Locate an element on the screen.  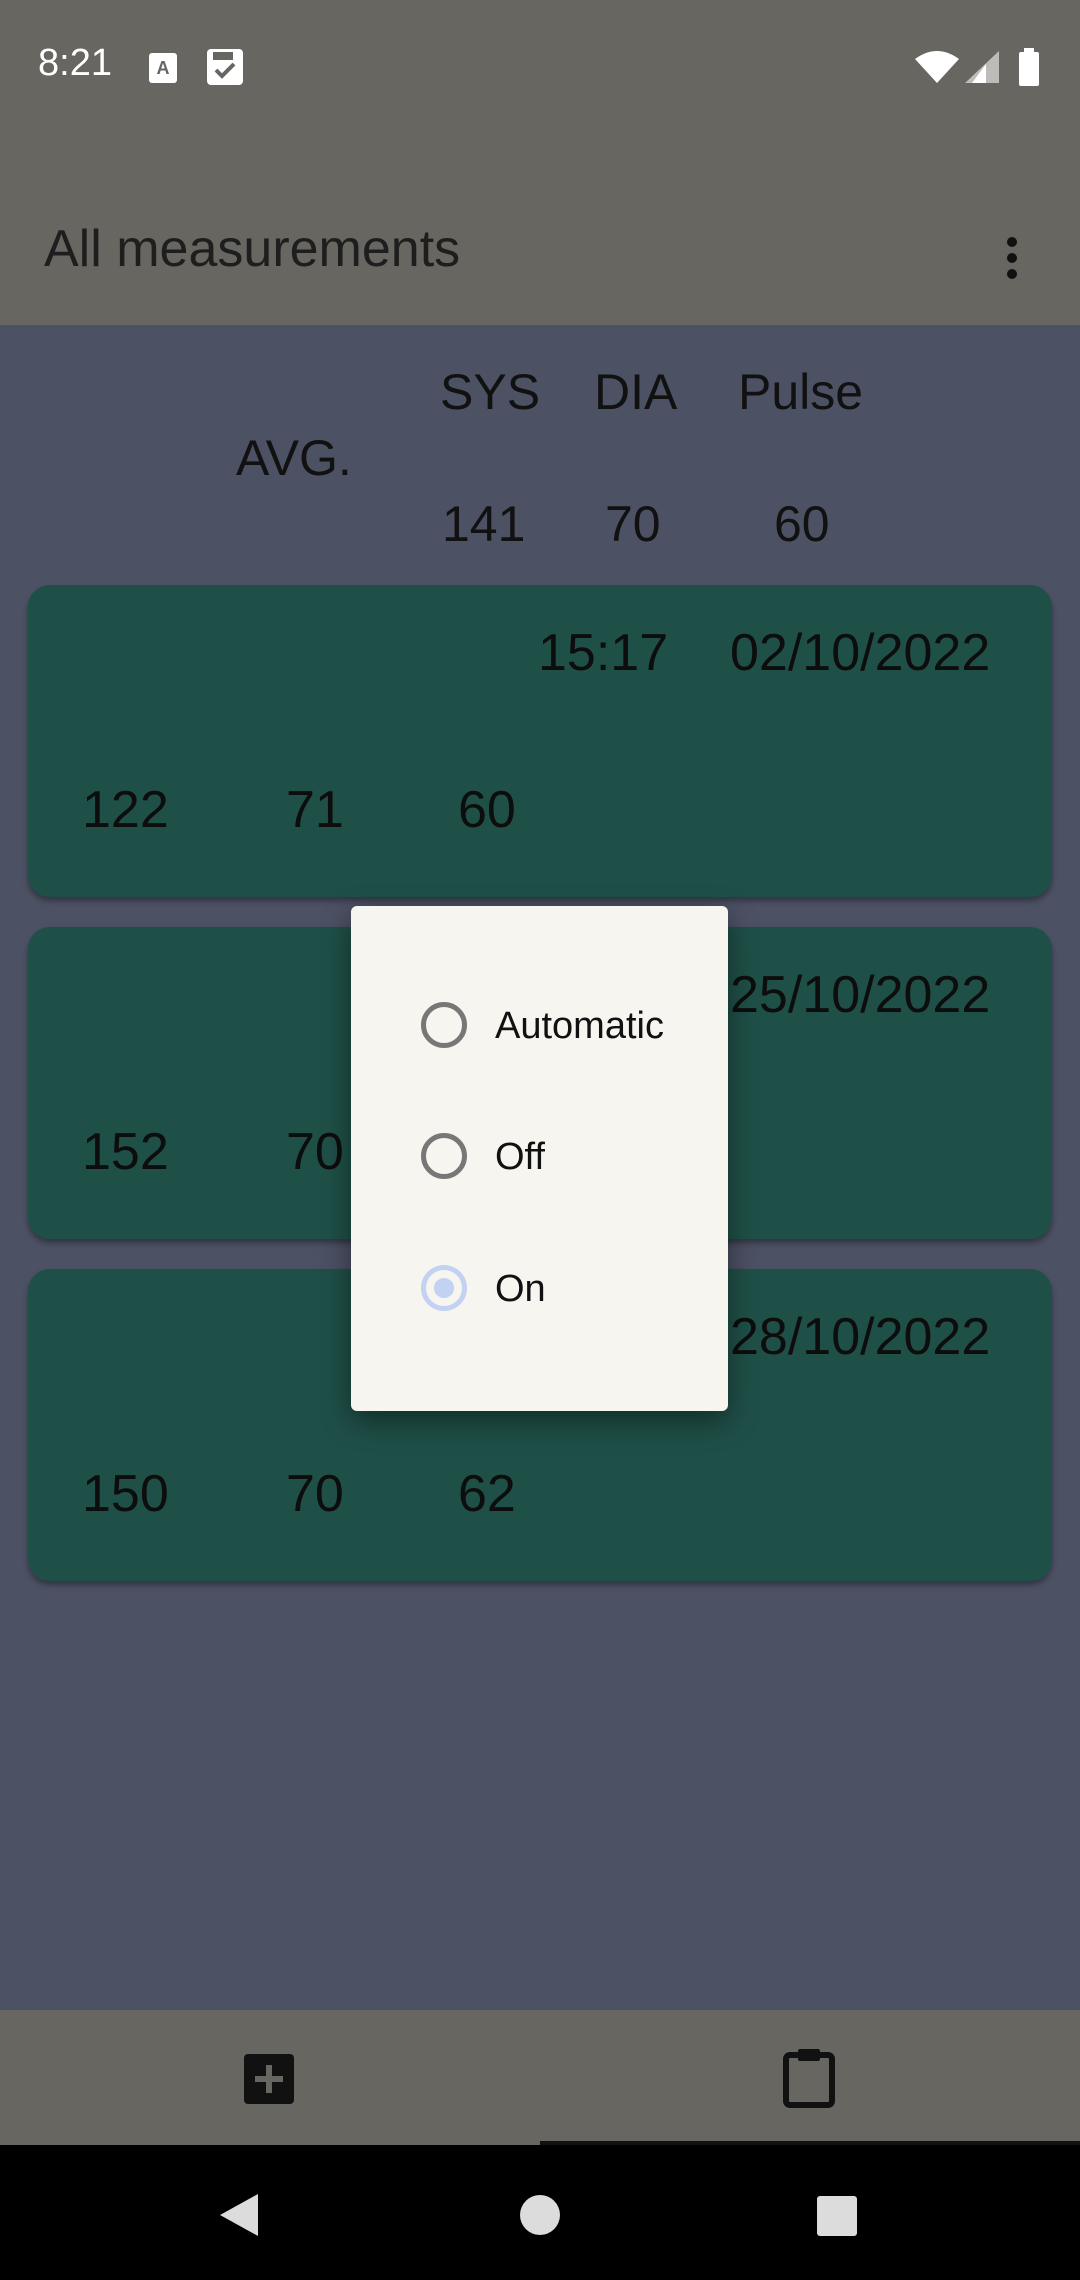
keyboard-notification-icon: A is located at coordinates (163, 68).